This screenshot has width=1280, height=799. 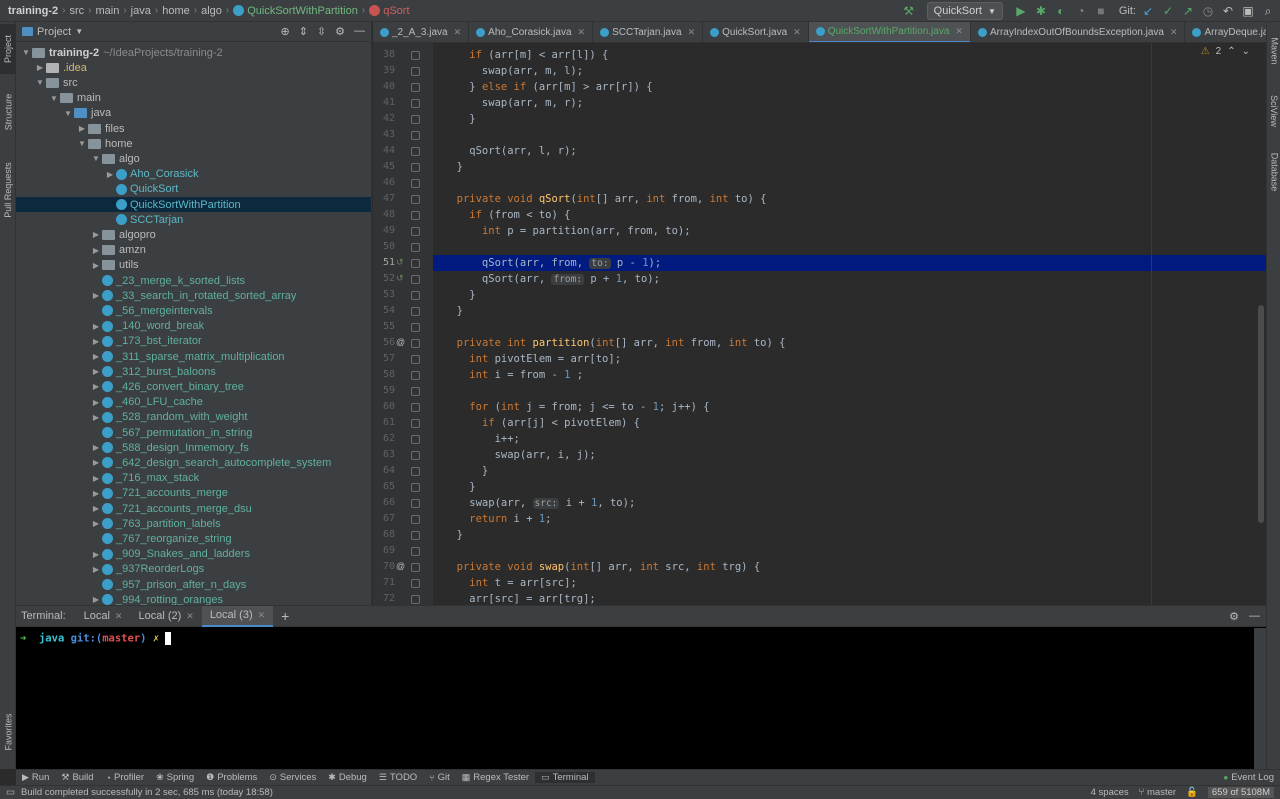 What do you see at coordinates (1021, 11) in the screenshot?
I see `run-icon: ▶` at bounding box center [1021, 11].